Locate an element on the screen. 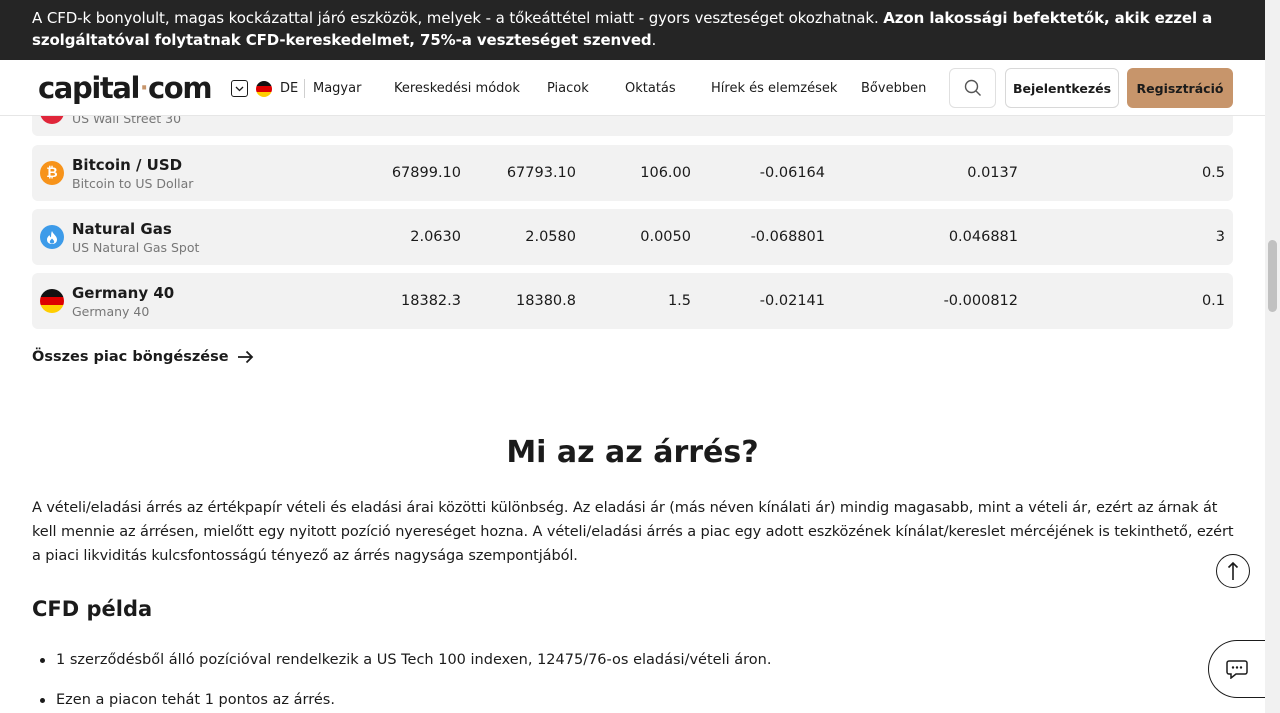 This screenshot has width=1280, height=713. overnight-long: -0.02141 is located at coordinates (792, 301).